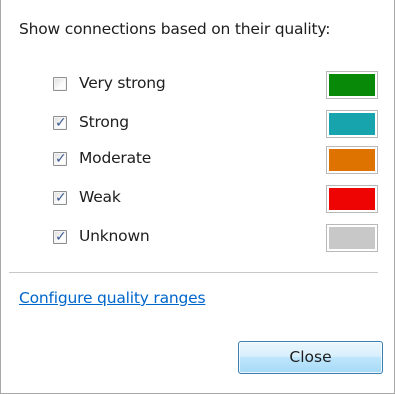 The width and height of the screenshot is (395, 394). Describe the element at coordinates (193, 272) in the screenshot. I see `separator` at that location.